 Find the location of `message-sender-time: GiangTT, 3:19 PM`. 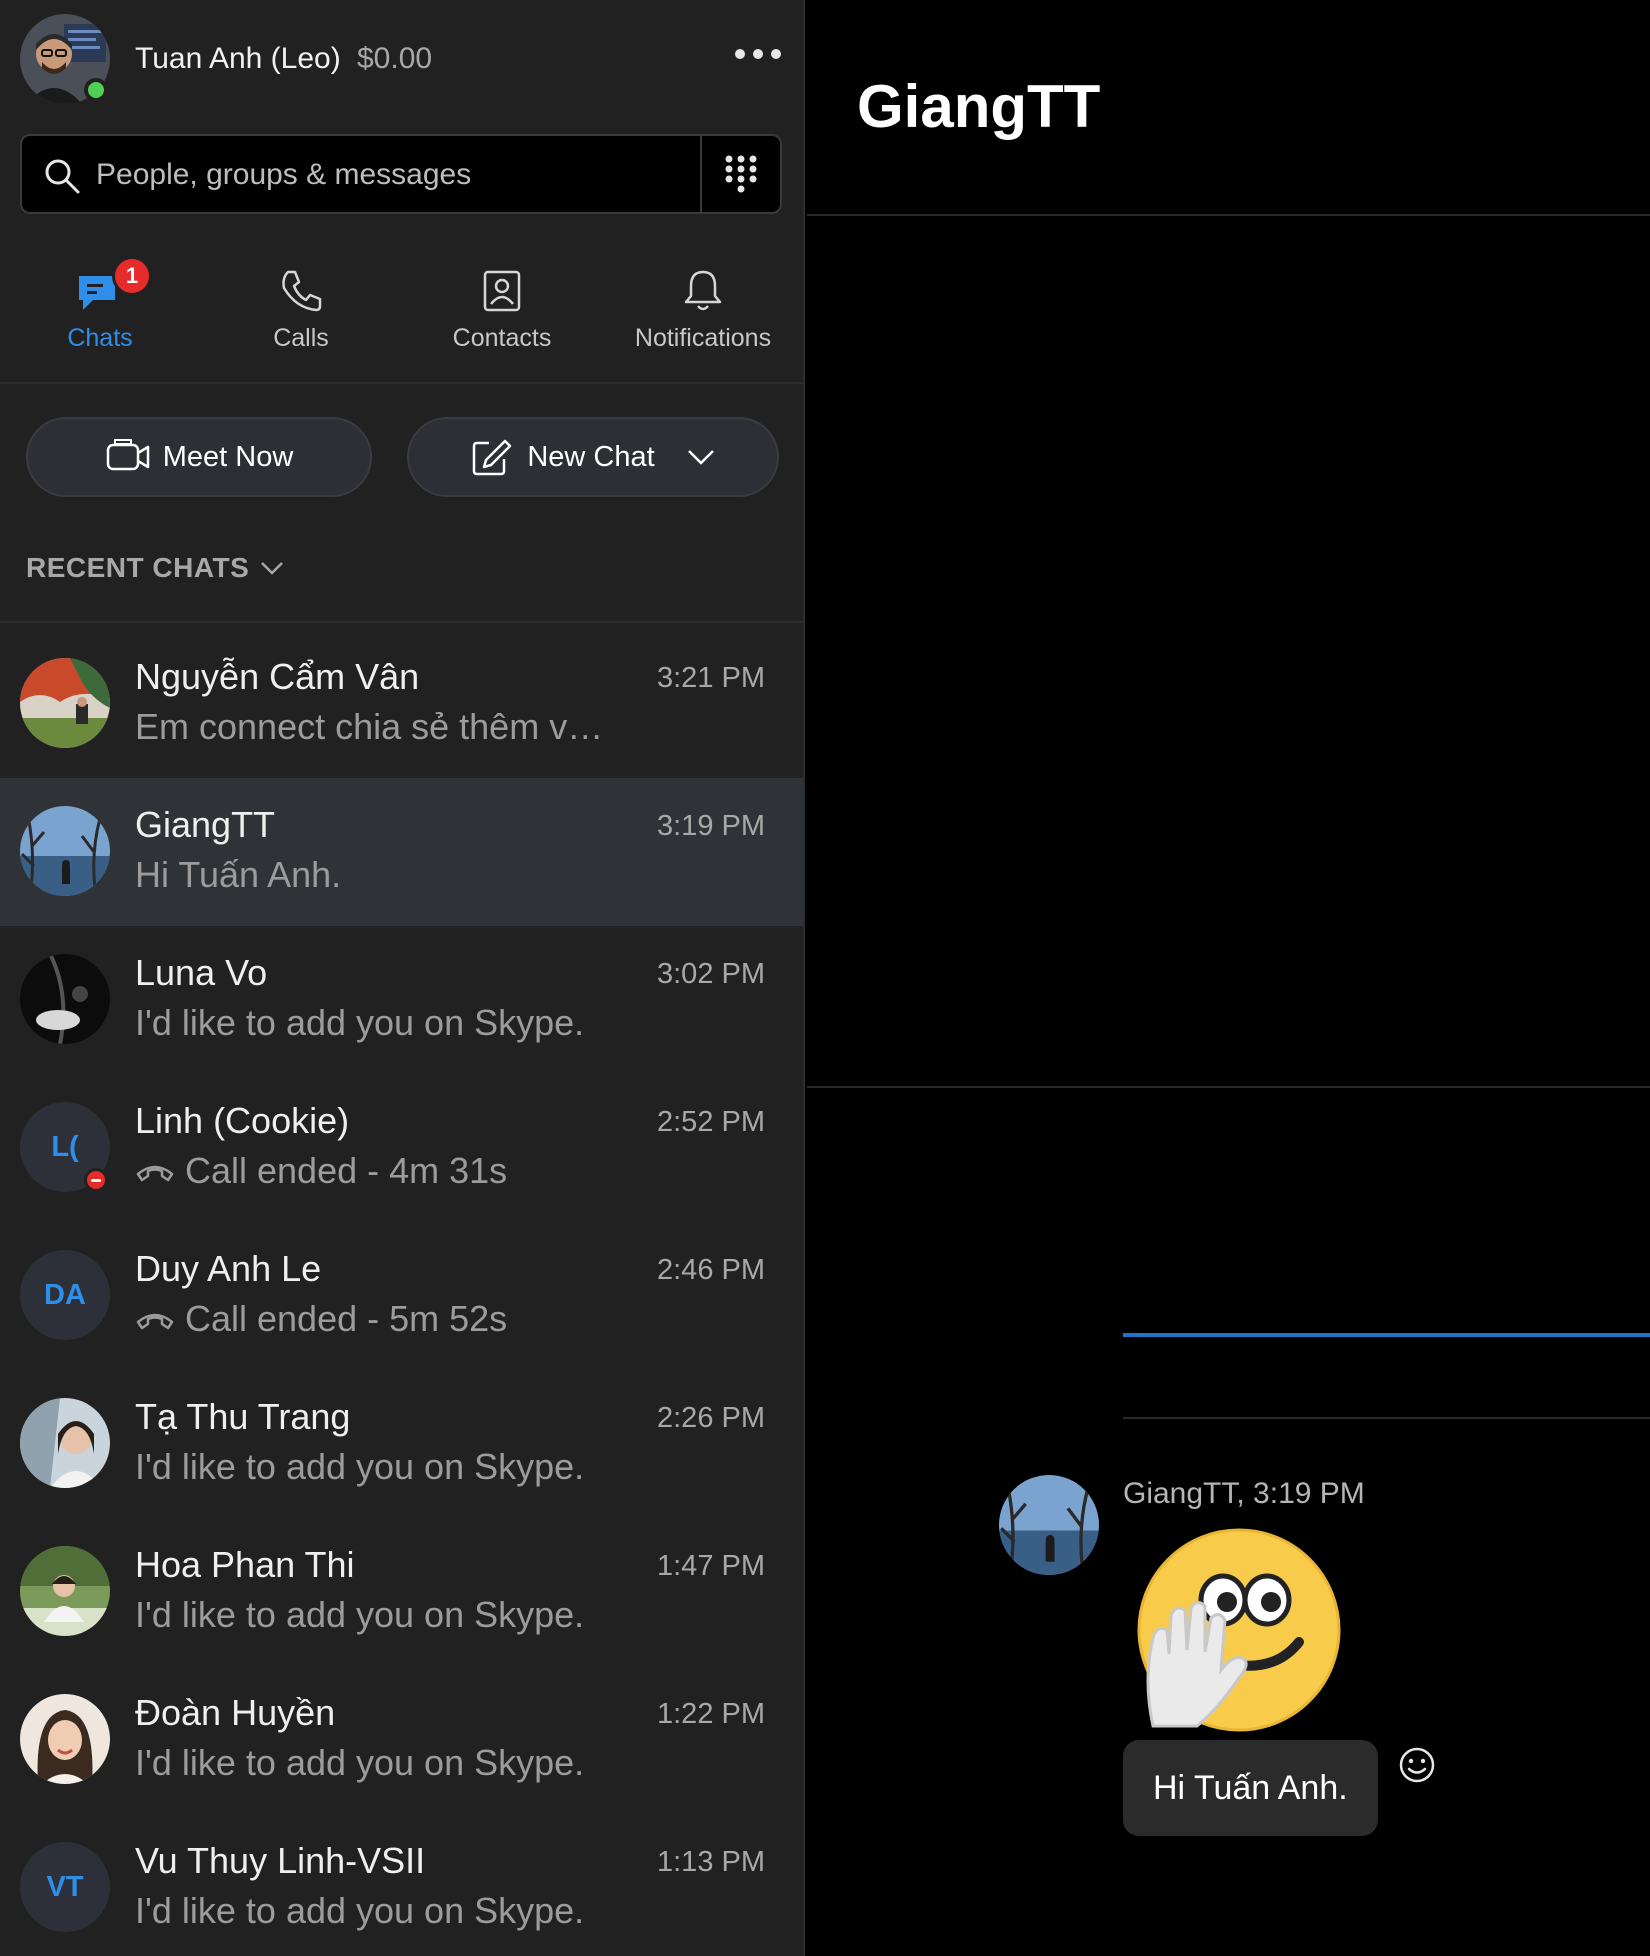

message-sender-time: GiangTT, 3:19 PM is located at coordinates (1244, 1493).